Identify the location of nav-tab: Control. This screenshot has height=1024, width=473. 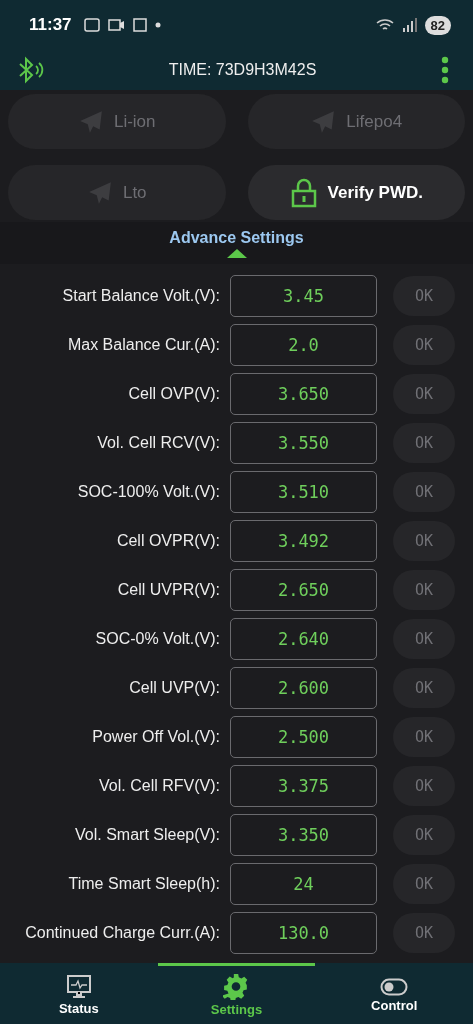
(394, 993).